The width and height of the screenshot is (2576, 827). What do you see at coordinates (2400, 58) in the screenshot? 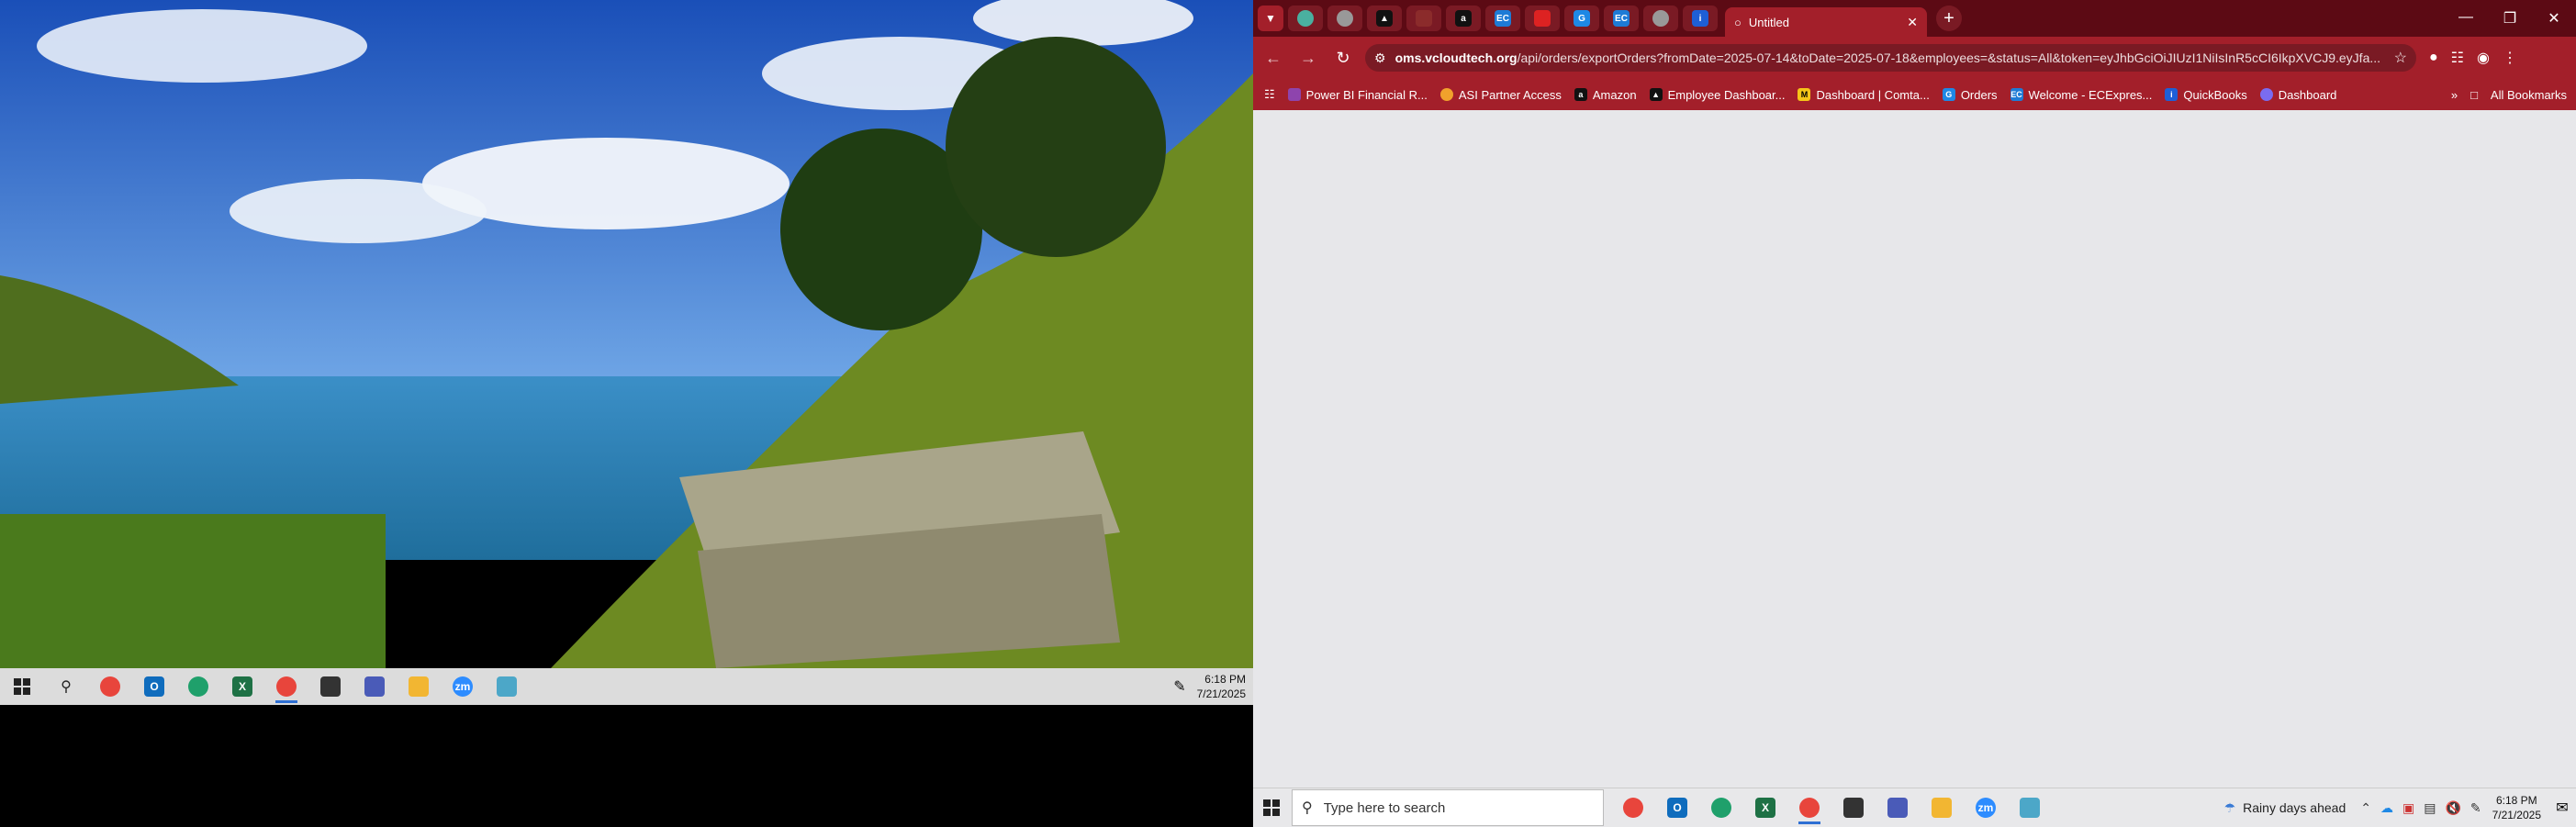
I see `bookmark-star-icon: ☆` at bounding box center [2400, 58].